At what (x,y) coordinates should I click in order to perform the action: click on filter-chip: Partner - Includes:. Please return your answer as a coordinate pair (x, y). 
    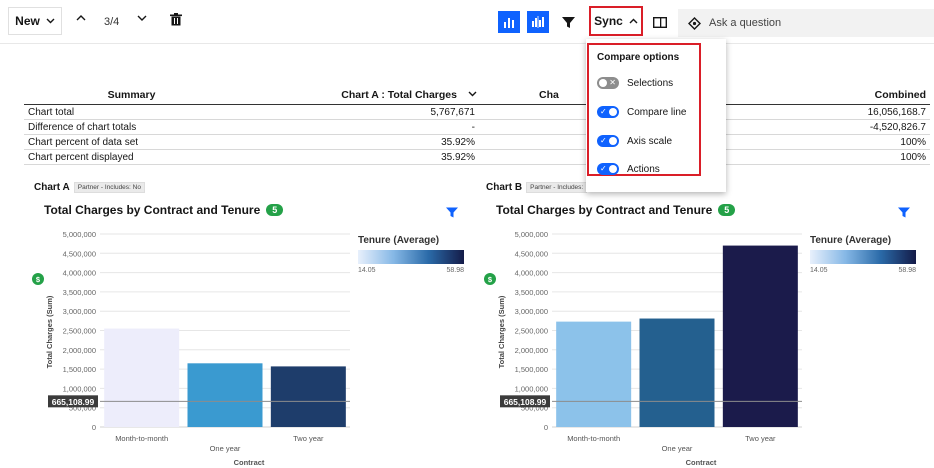
    Looking at the image, I should click on (557, 187).